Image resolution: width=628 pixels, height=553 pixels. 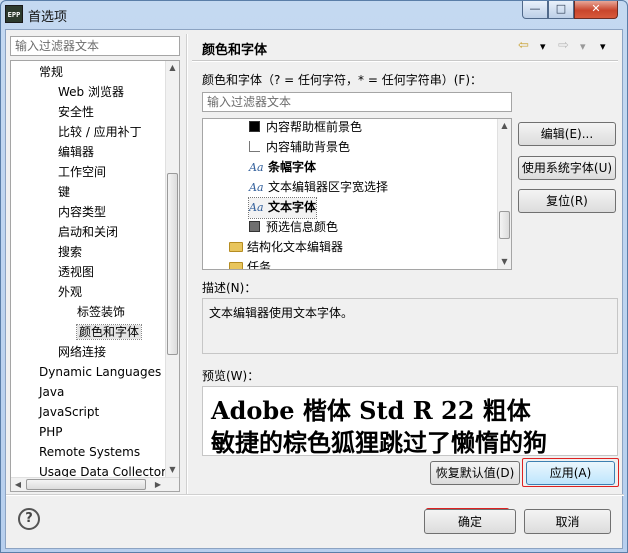 What do you see at coordinates (543, 46) in the screenshot?
I see `back-menu-chevron-icon: ▾` at bounding box center [543, 46].